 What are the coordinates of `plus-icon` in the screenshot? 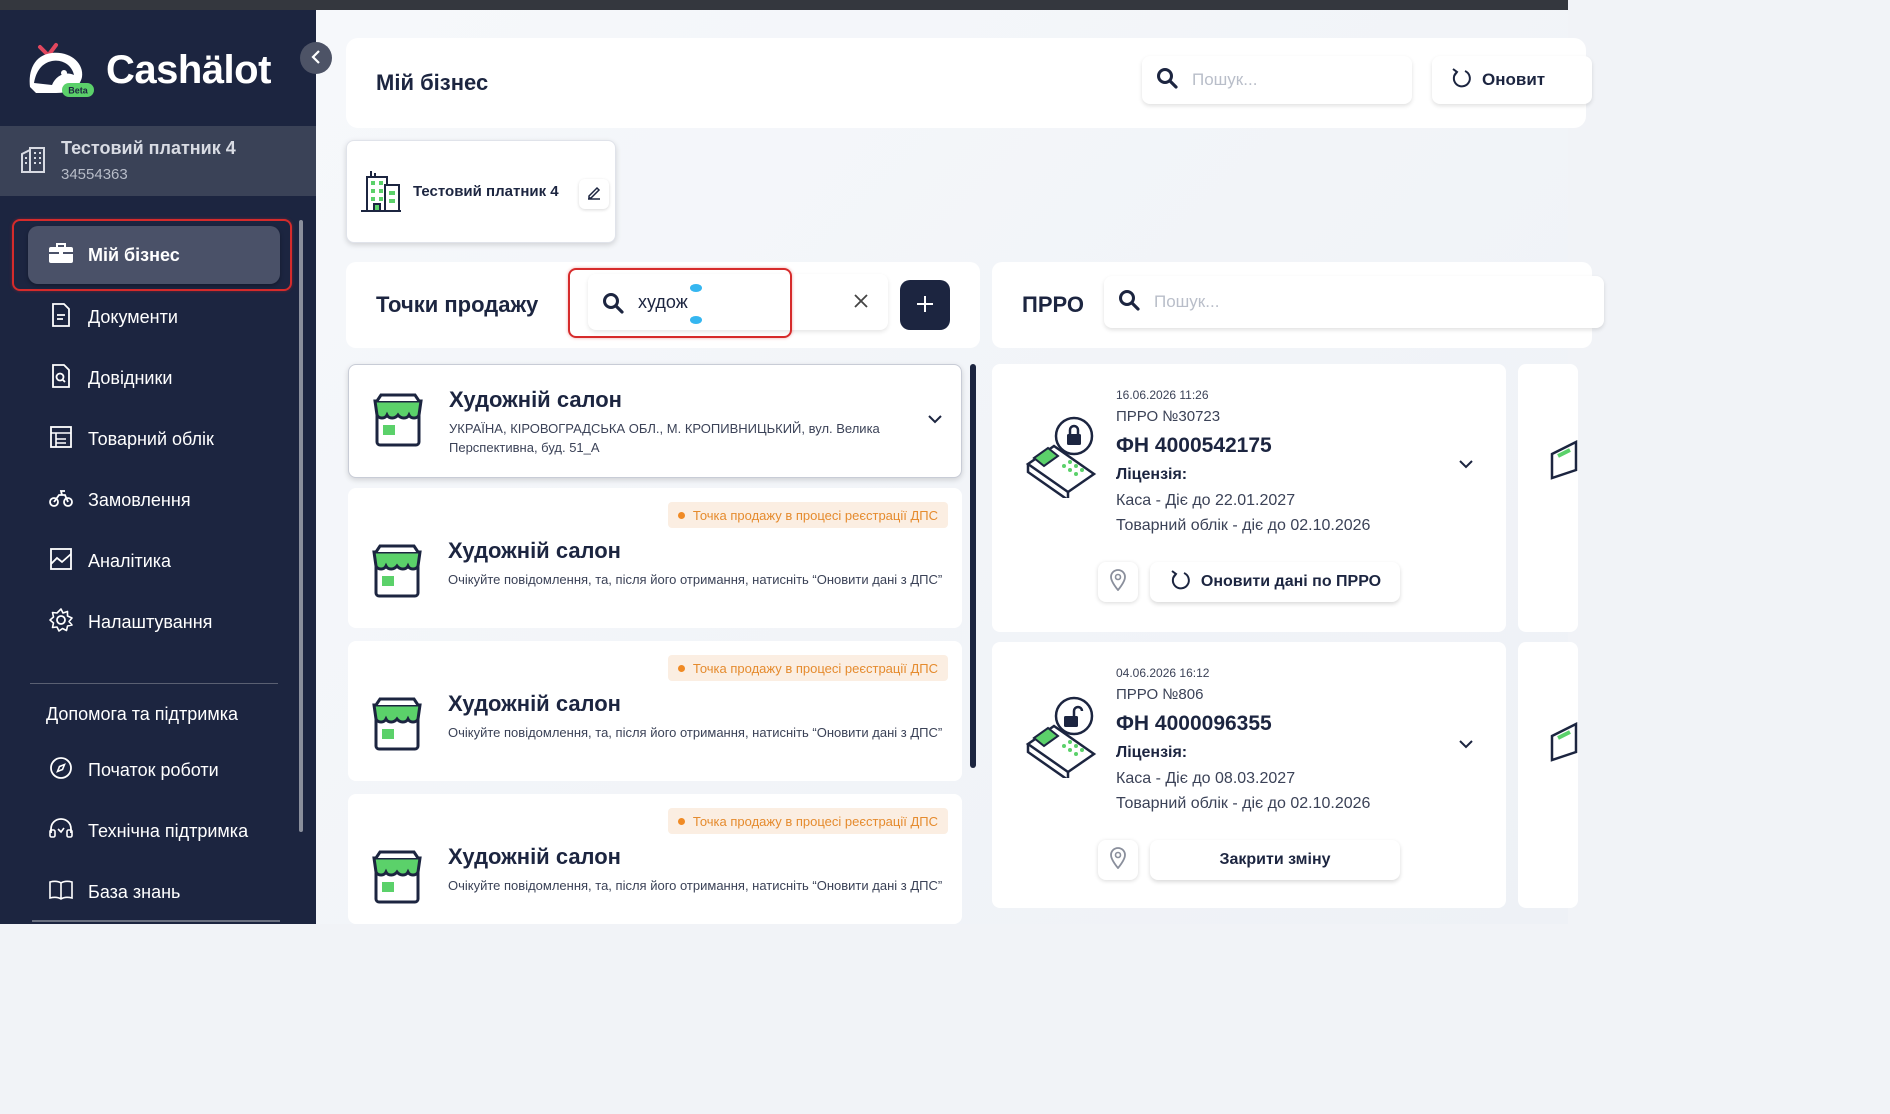 It's located at (925, 305).